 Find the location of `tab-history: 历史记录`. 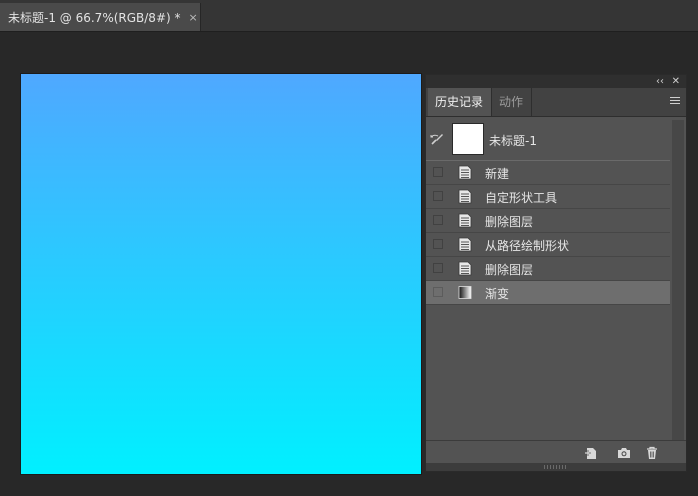

tab-history: 历史记录 is located at coordinates (460, 102).